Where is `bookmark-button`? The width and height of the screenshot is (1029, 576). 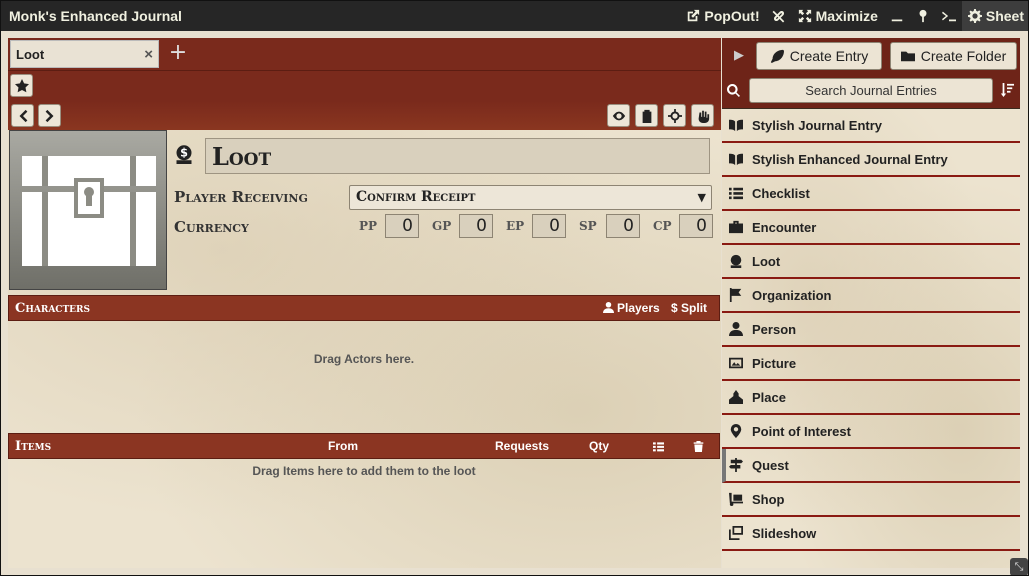
bookmark-button is located at coordinates (21, 85).